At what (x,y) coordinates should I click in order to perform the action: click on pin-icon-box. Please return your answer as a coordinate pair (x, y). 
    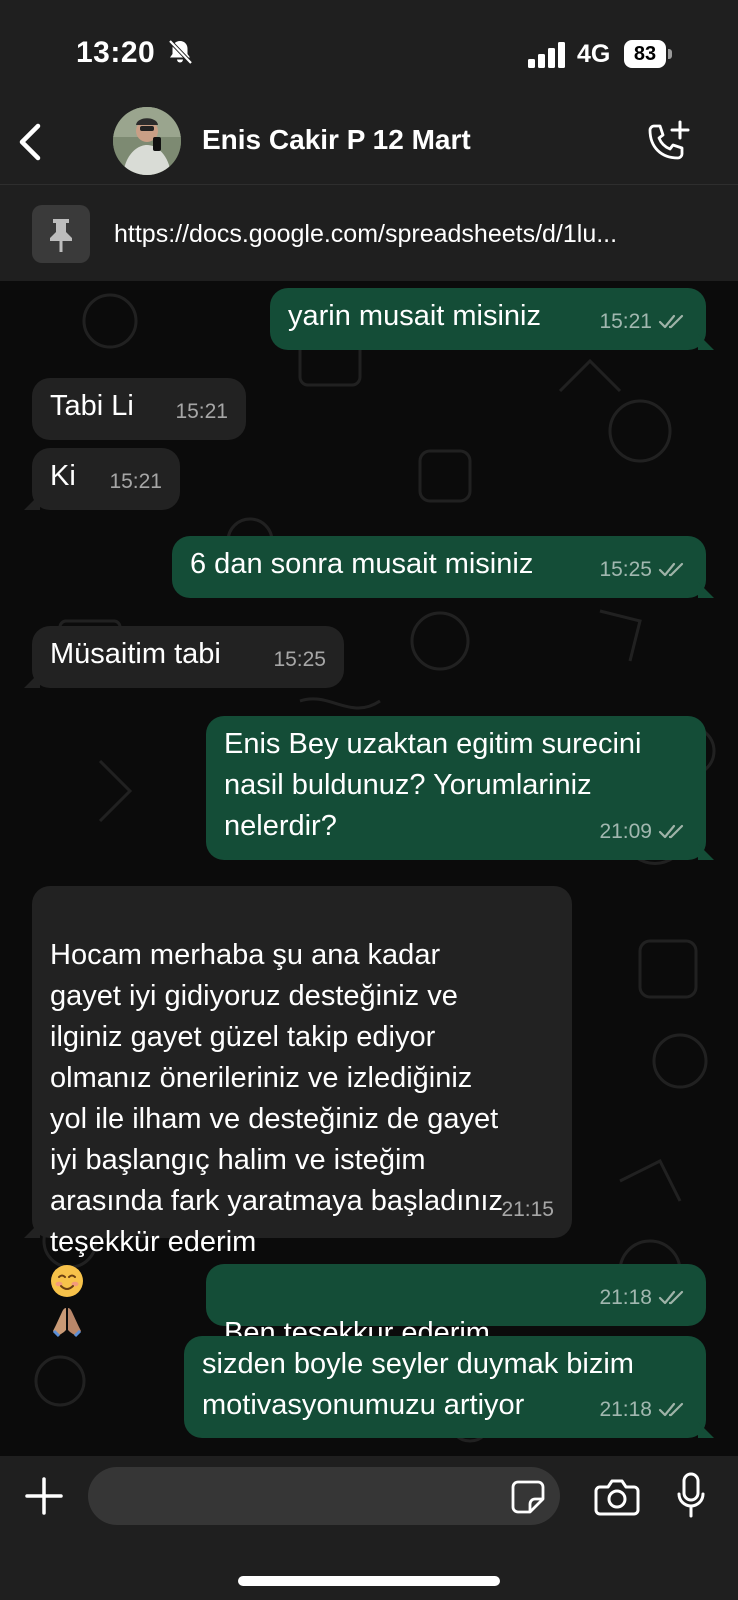
    Looking at the image, I should click on (61, 234).